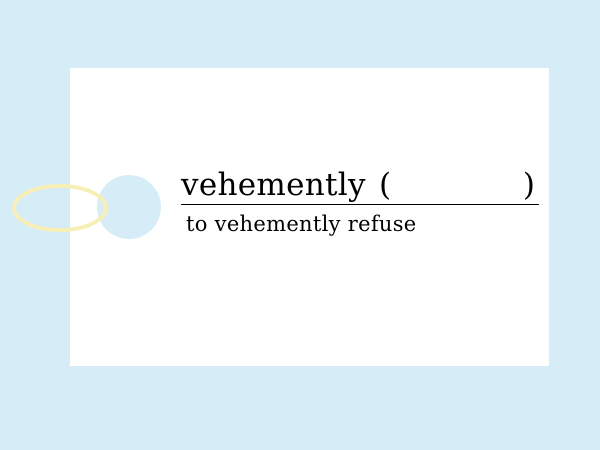 The image size is (600, 450). I want to click on blank-close-paren: ), so click(528, 185).